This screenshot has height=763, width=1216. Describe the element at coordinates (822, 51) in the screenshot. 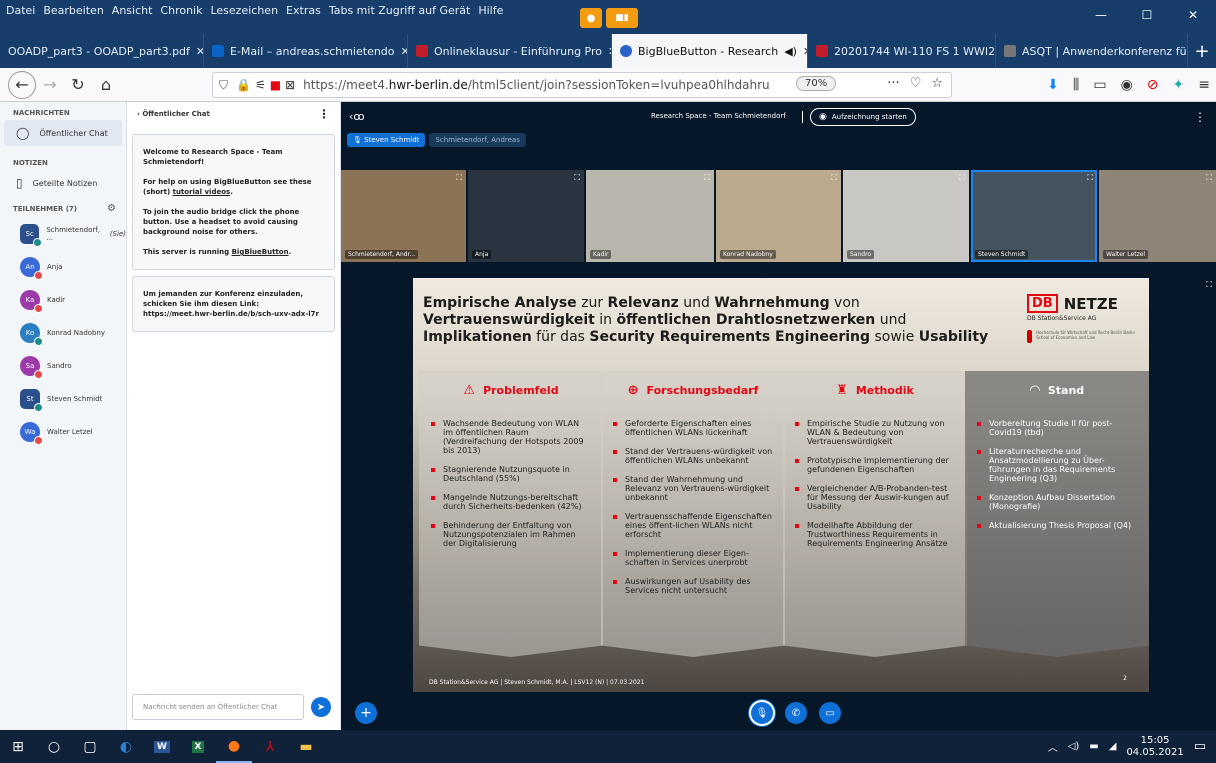

I see `hwr-icon` at that location.